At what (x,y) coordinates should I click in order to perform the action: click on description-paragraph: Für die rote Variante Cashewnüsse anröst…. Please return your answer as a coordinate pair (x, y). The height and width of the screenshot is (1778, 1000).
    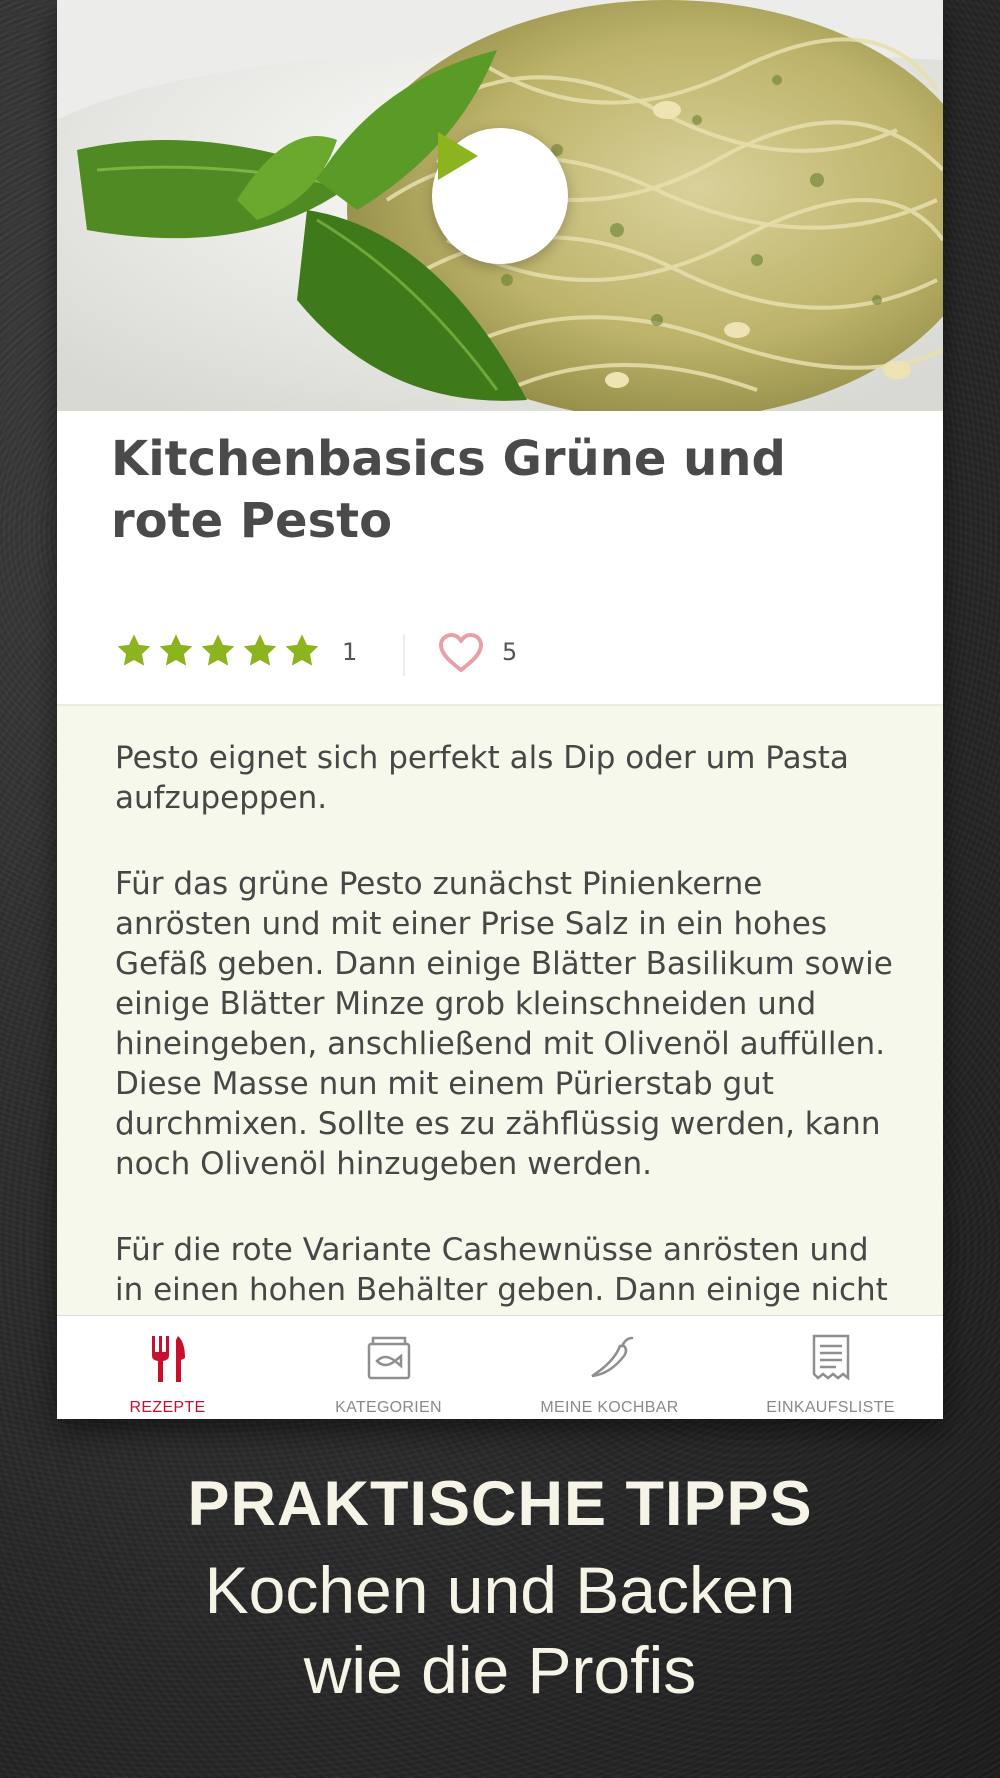
    Looking at the image, I should click on (501, 1275).